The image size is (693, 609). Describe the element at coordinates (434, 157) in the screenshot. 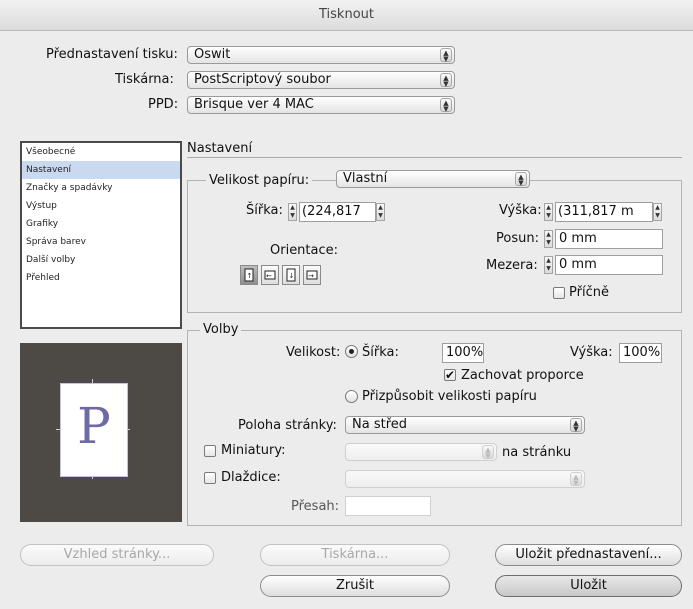

I see `divider` at that location.